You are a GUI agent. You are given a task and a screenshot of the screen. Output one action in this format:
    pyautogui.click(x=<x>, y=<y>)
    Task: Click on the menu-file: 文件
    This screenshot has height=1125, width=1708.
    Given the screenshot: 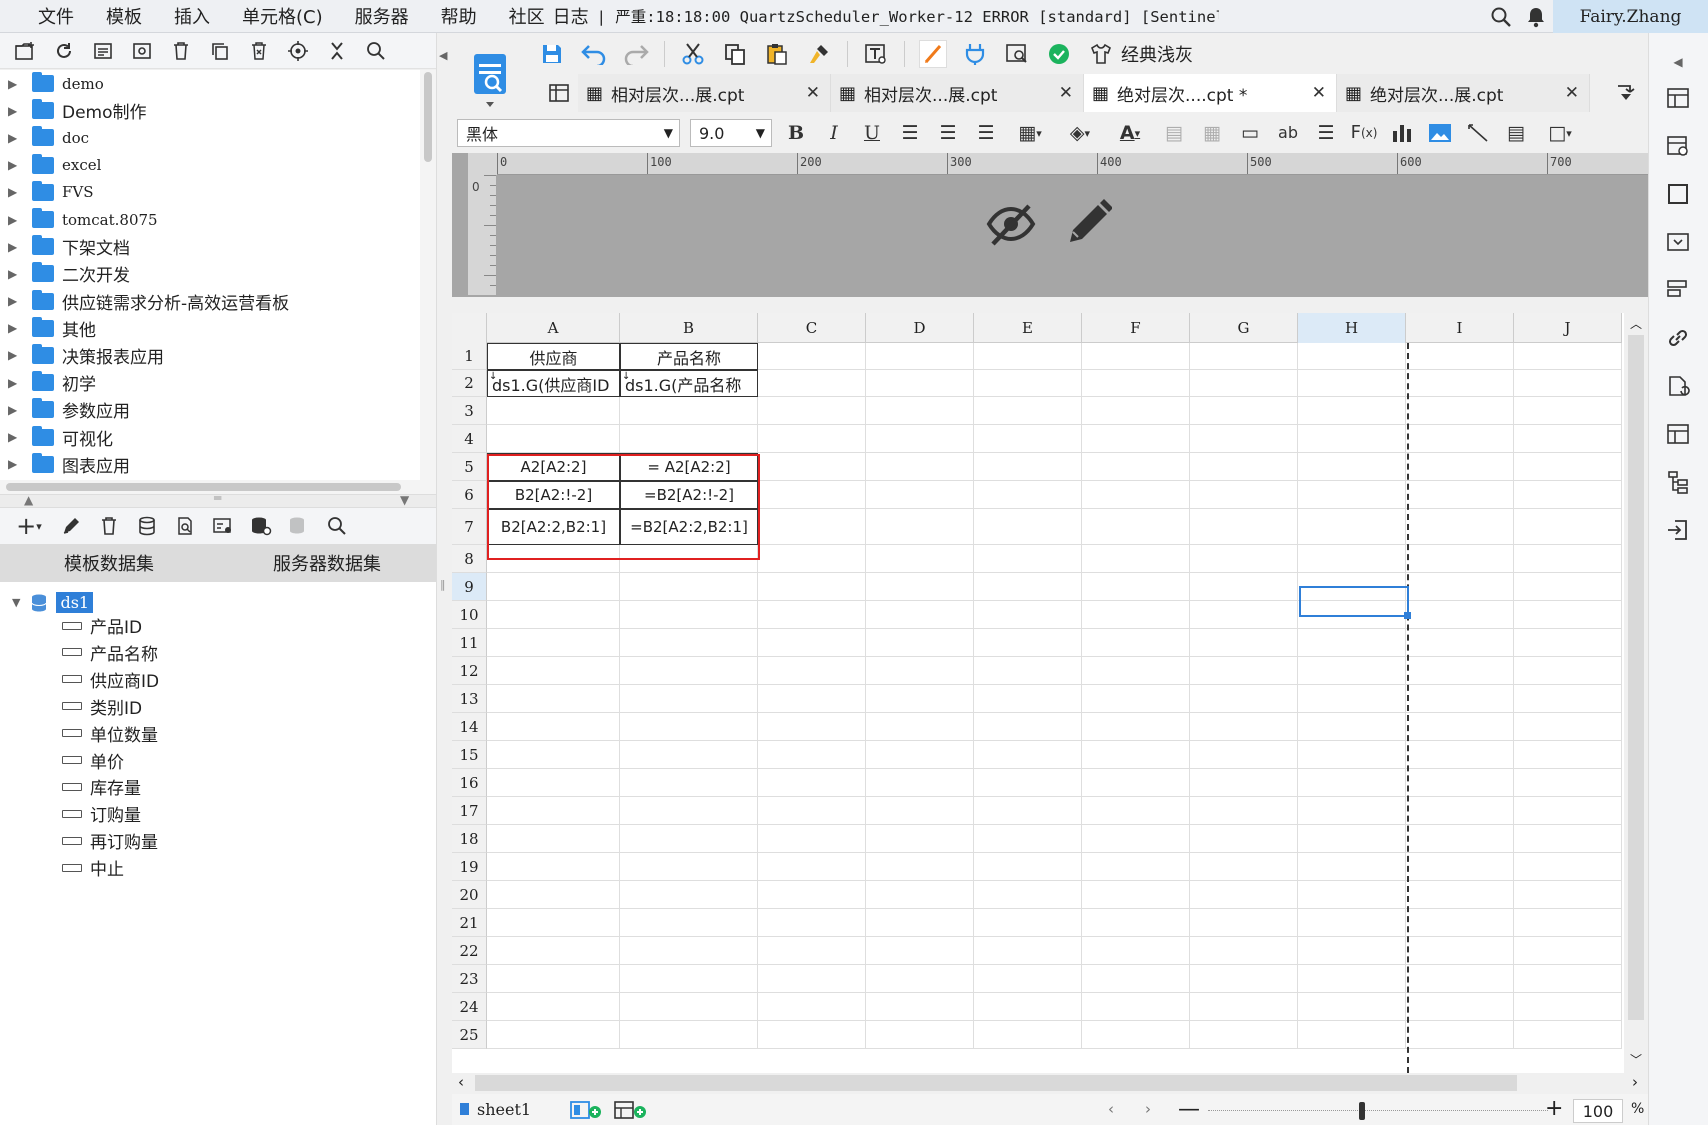 What is the action you would take?
    pyautogui.click(x=45, y=16)
    